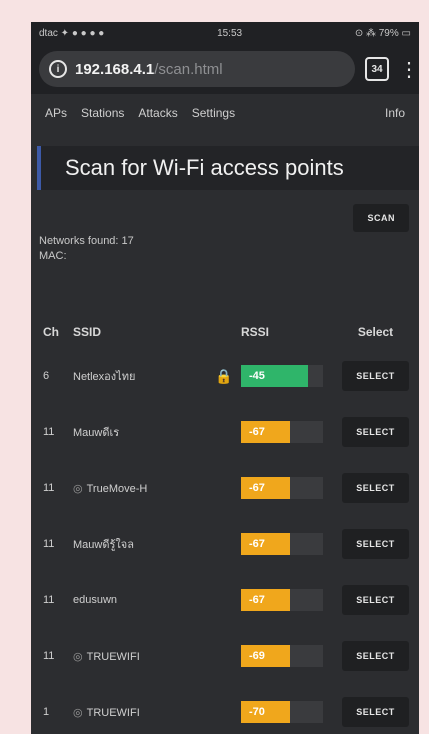 This screenshot has height=734, width=429. I want to click on row-ssid-text: Netlexองไทย, so click(104, 377).